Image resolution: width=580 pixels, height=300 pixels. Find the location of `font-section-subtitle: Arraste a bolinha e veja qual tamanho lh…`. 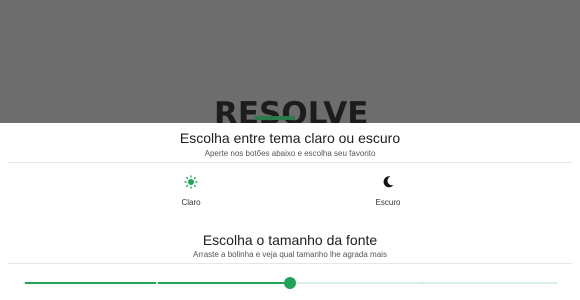

font-section-subtitle: Arraste a bolinha e veja qual tamanho lh… is located at coordinates (290, 254).